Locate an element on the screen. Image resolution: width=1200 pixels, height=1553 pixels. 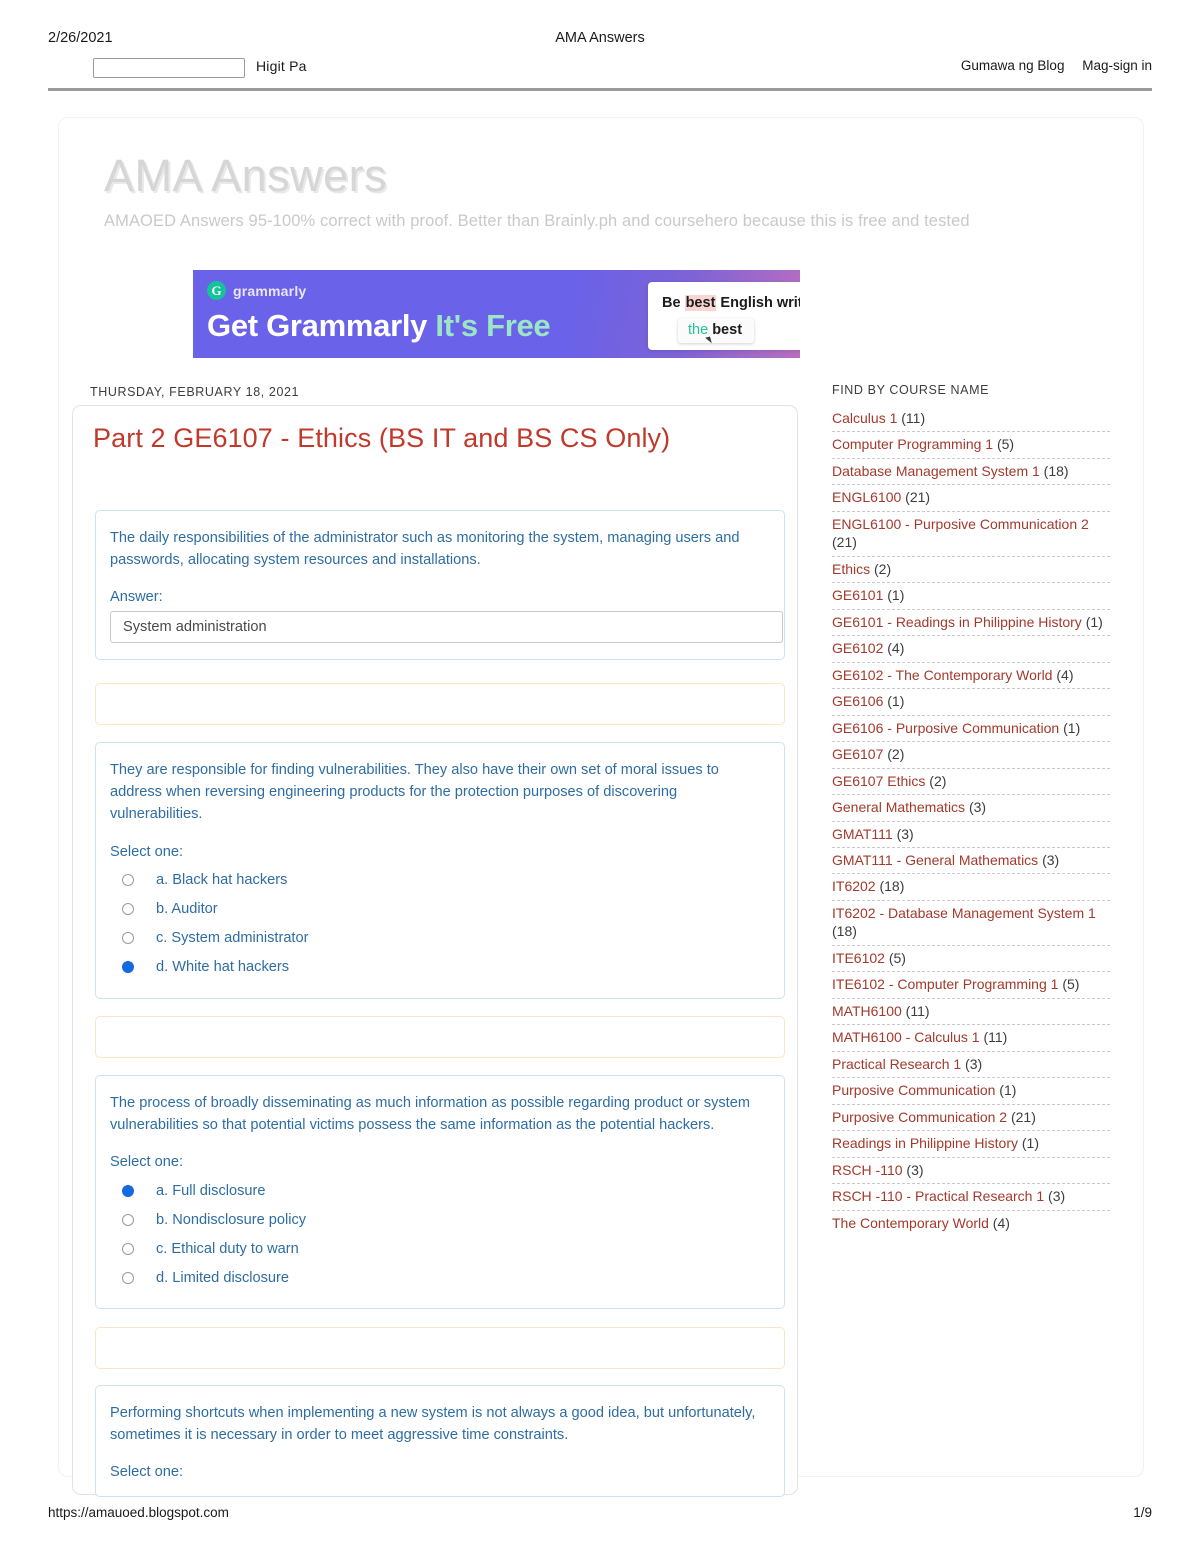
option-row: d. White hat hackers is located at coordinates (440, 967).